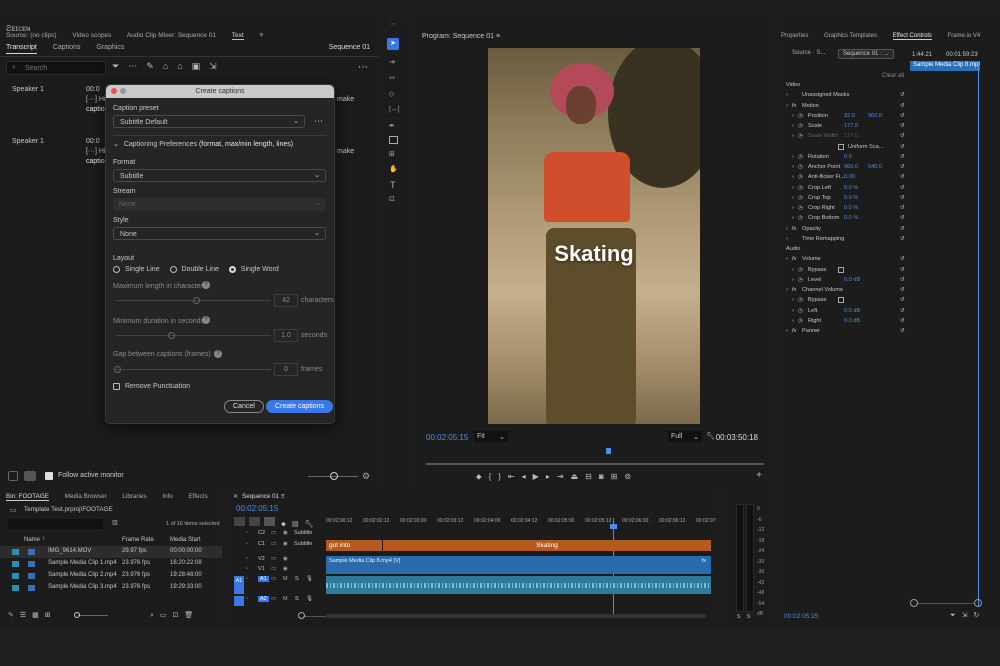  What do you see at coordinates (166, 615) in the screenshot?
I see `folder-icon: ▭` at bounding box center [166, 615].